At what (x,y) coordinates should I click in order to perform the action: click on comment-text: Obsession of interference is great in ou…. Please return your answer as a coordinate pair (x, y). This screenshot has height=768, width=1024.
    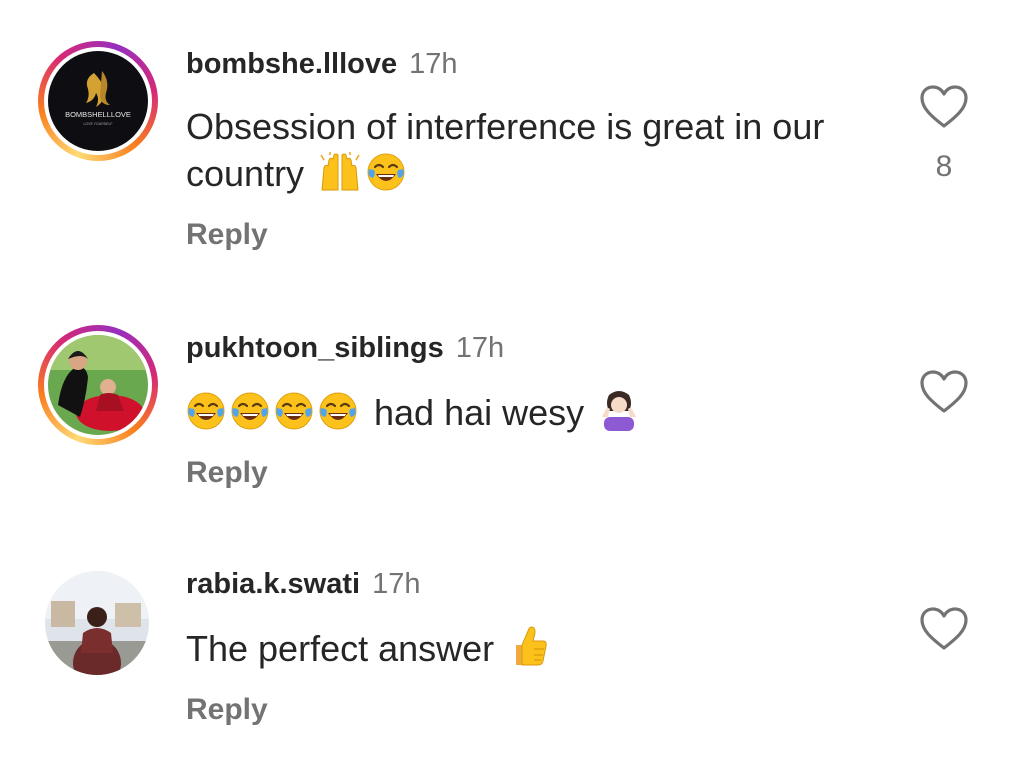
    Looking at the image, I should click on (526, 150).